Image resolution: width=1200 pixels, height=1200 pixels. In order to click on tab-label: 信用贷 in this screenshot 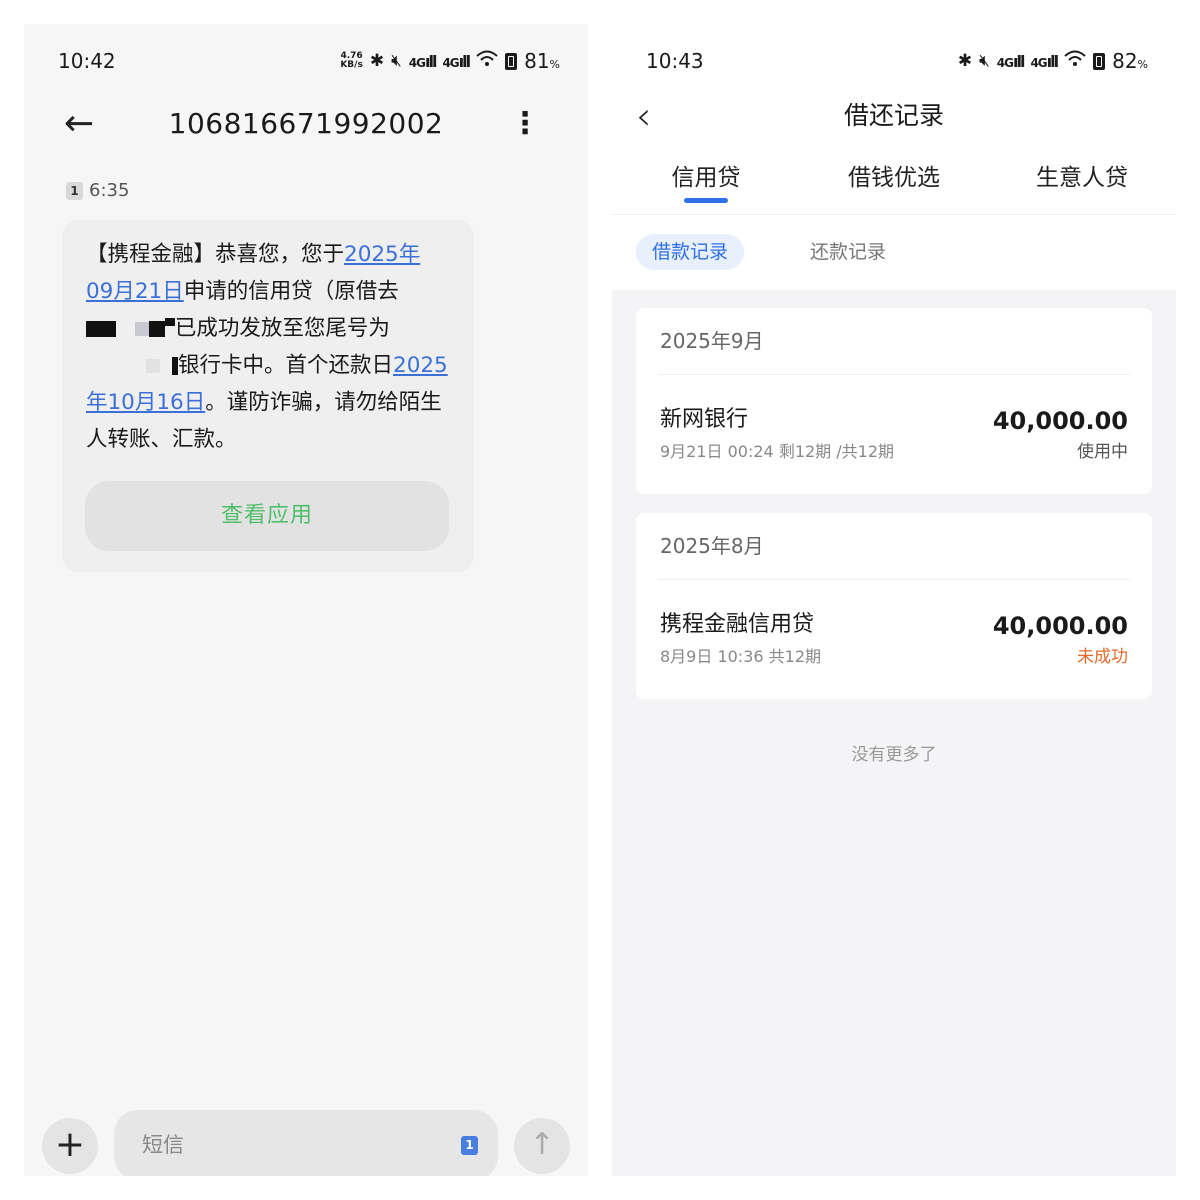, I will do `click(706, 178)`.